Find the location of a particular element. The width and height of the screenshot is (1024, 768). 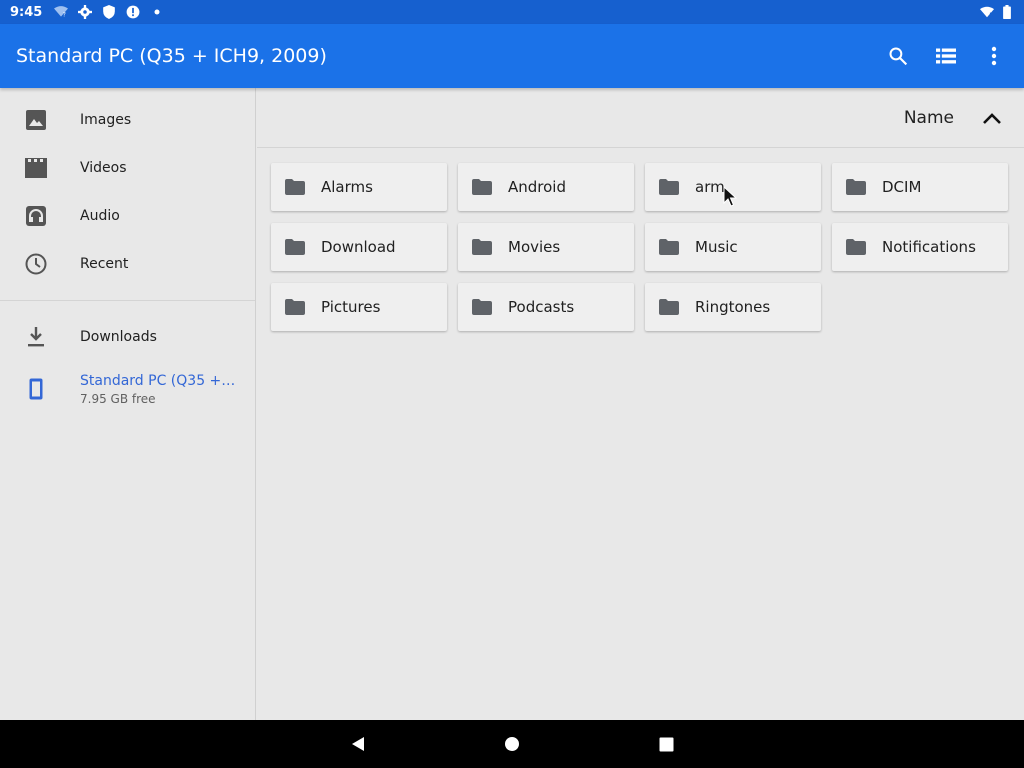

wifi-icon is located at coordinates (987, 12).